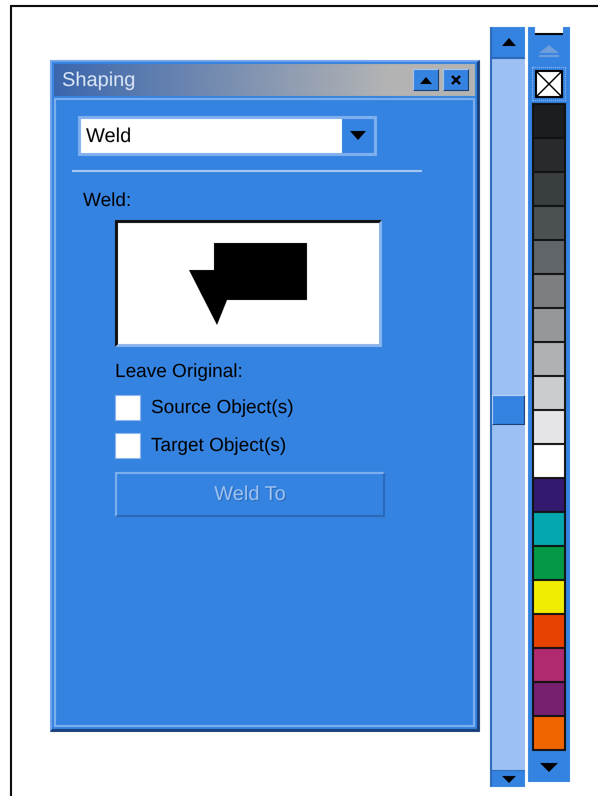 This screenshot has width=598, height=796. I want to click on scroll-up-button, so click(508, 43).